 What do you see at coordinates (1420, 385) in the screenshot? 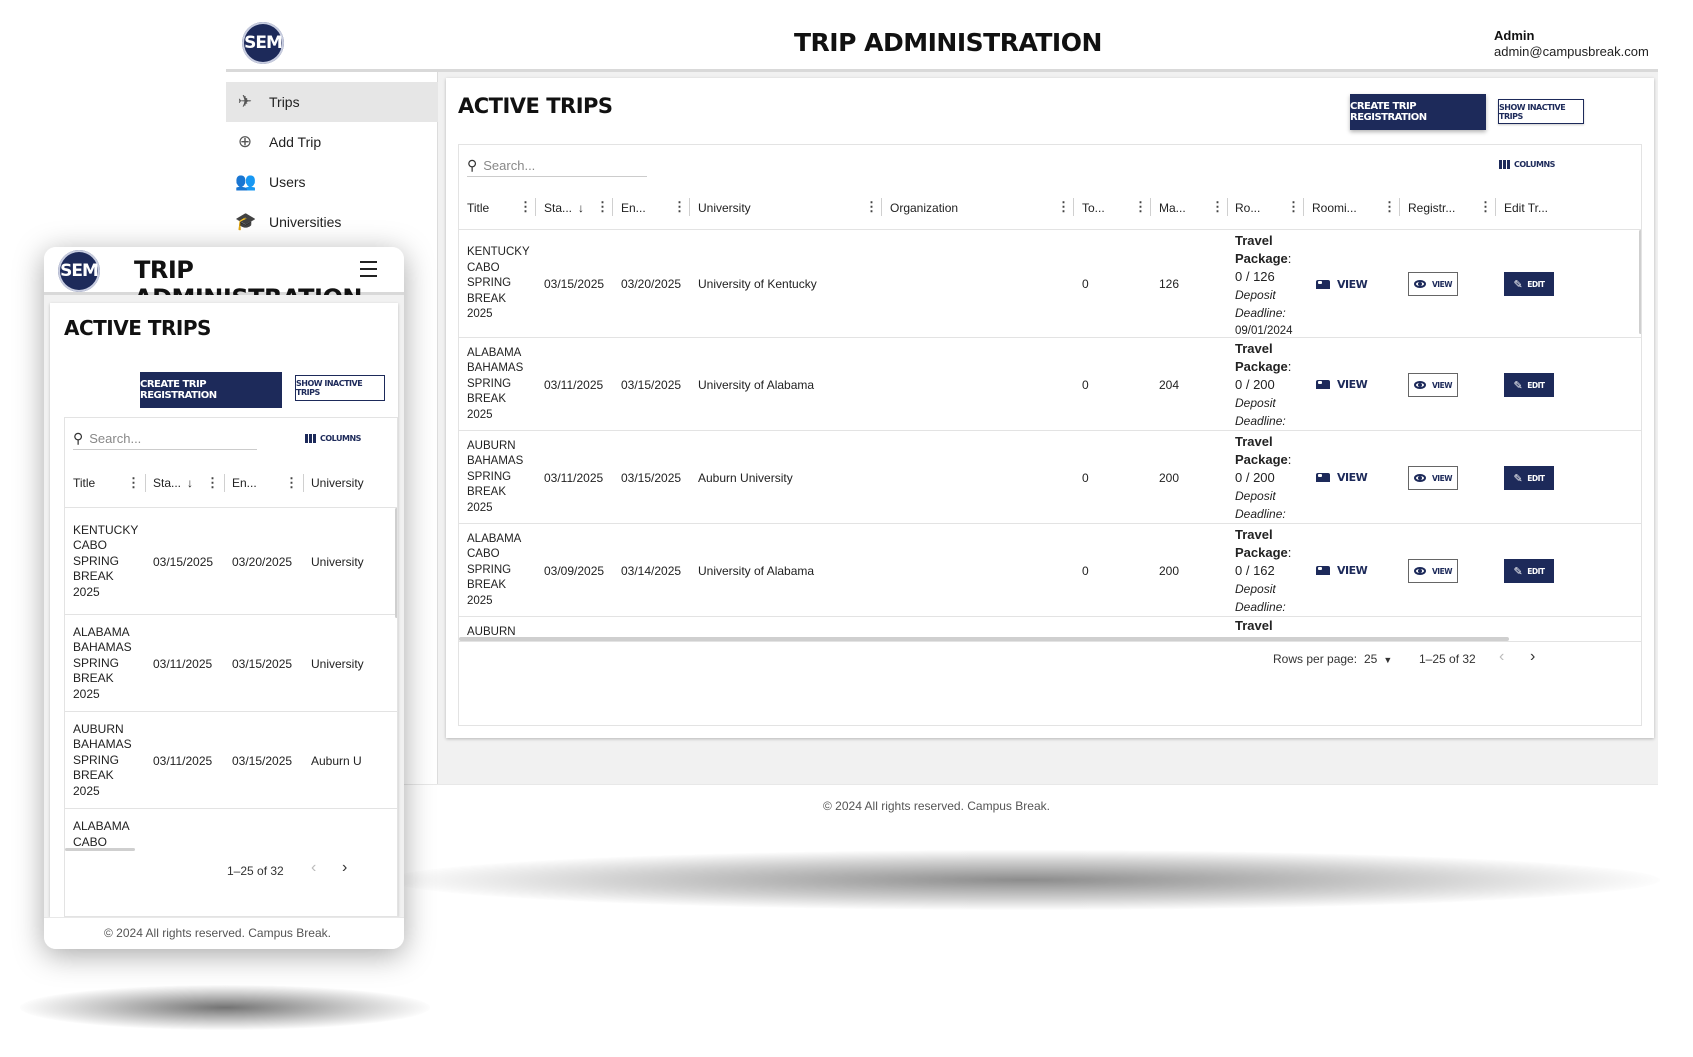
I see `eye-icon` at bounding box center [1420, 385].